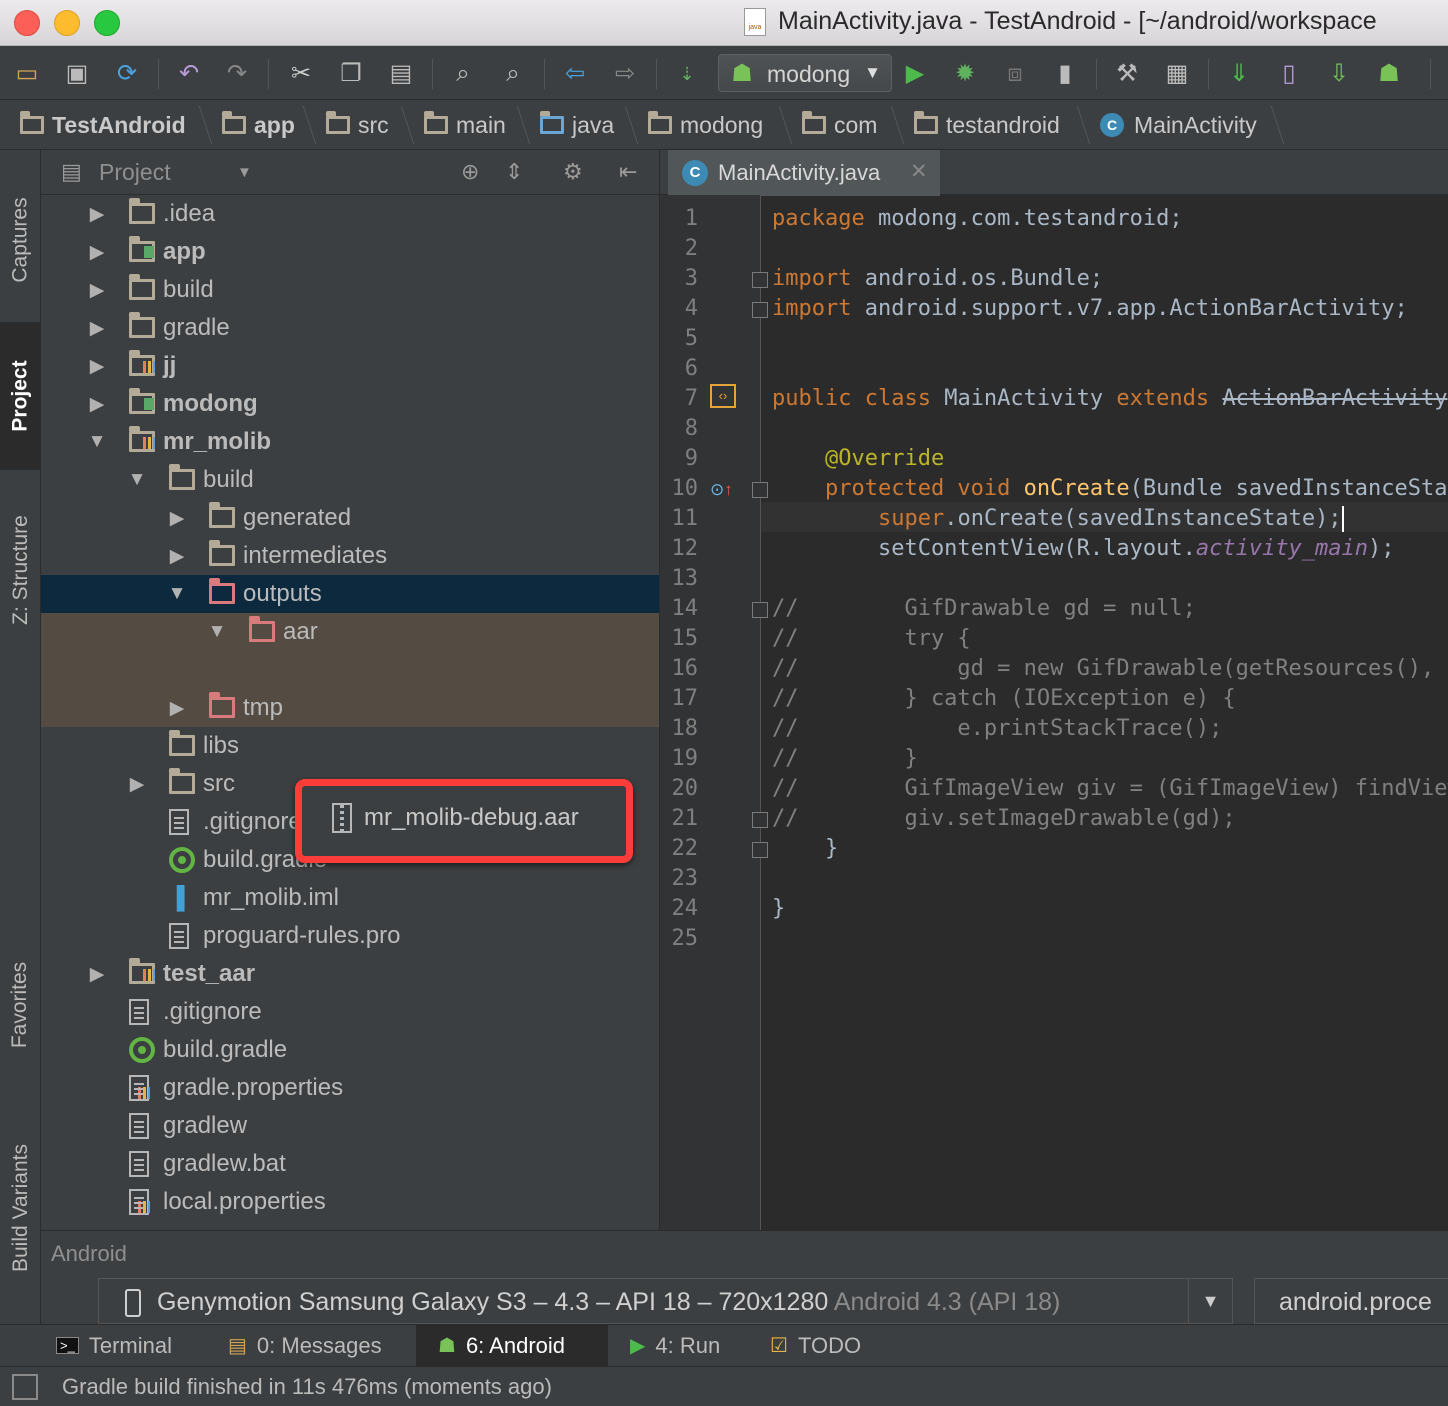 The width and height of the screenshot is (1448, 1406). Describe the element at coordinates (965, 74) in the screenshot. I see `debug-icon: ✹` at that location.